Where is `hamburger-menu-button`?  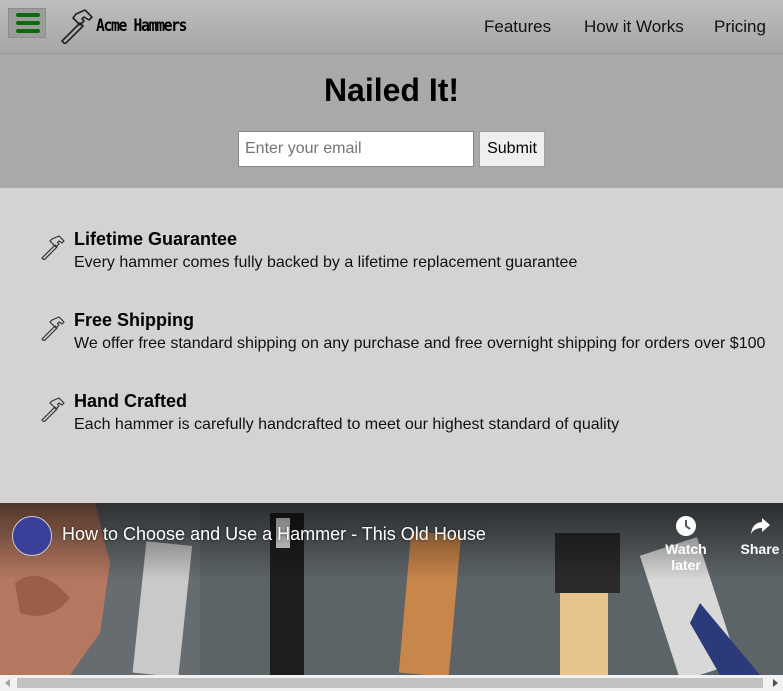 hamburger-menu-button is located at coordinates (27, 23).